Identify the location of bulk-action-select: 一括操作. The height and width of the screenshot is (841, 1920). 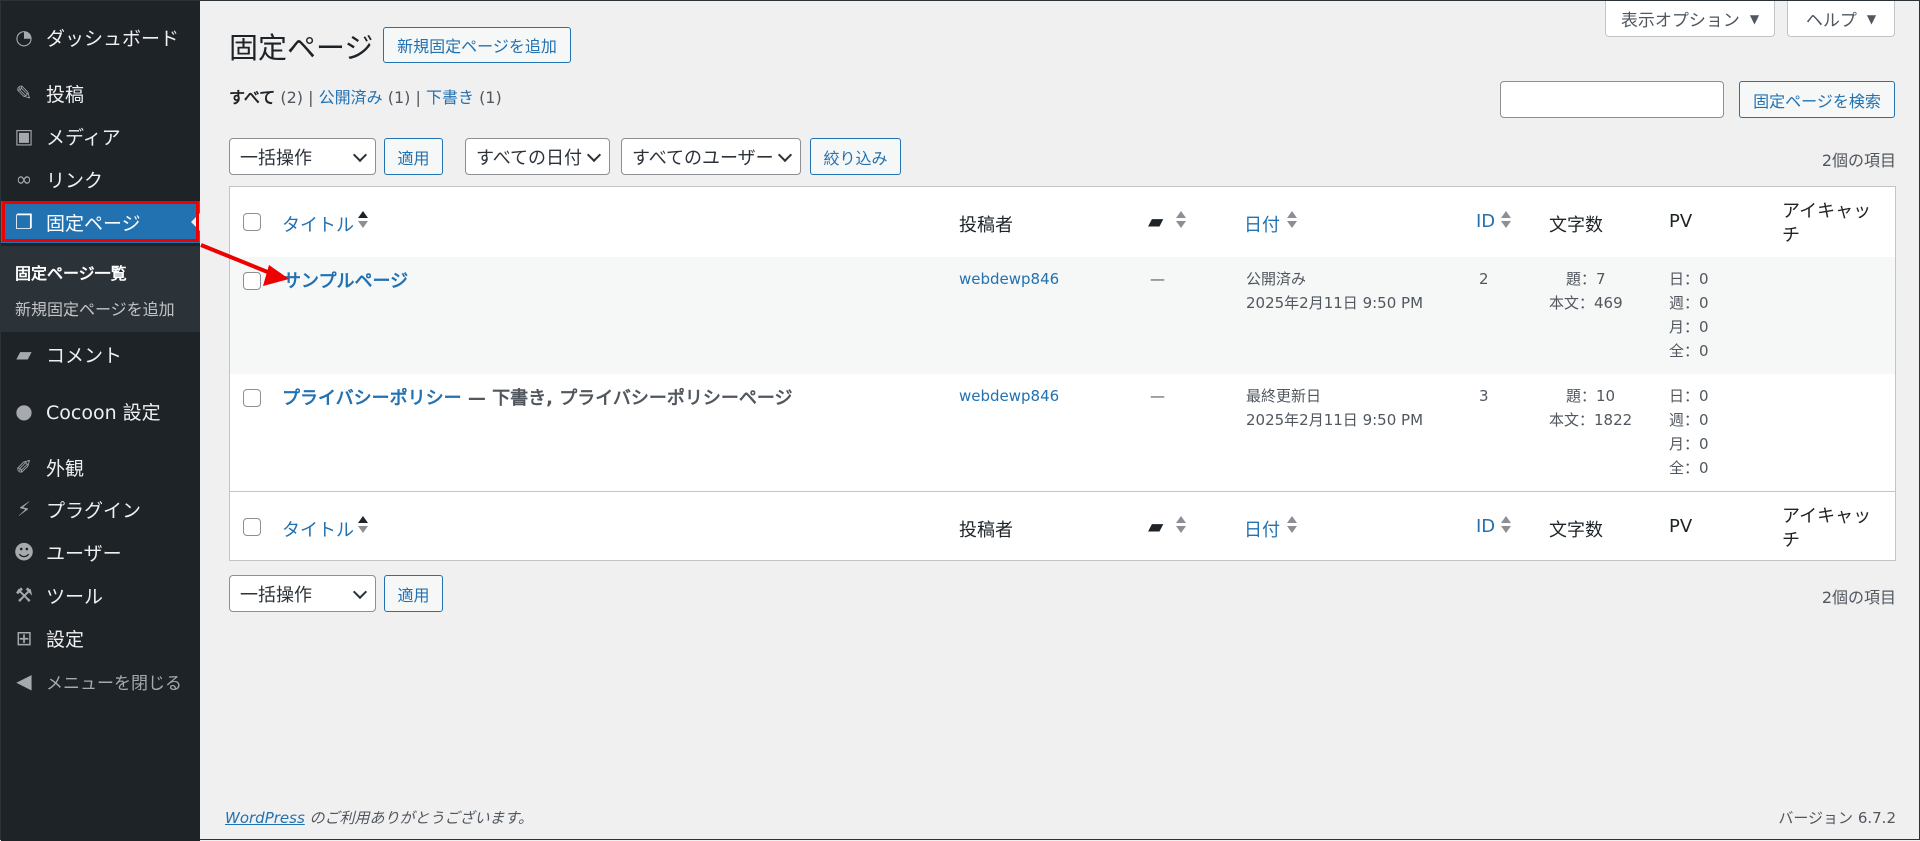
(302, 156).